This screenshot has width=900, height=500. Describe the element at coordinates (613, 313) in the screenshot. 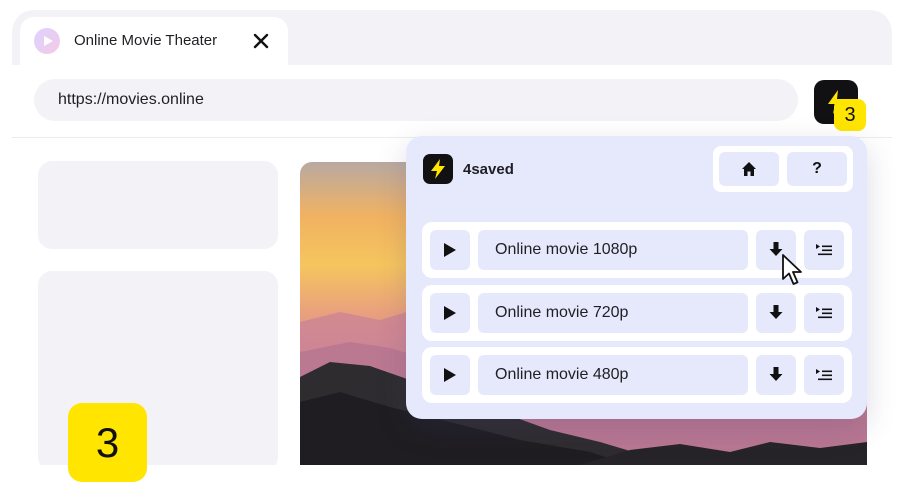

I see `download-label: Online movie 720p` at that location.